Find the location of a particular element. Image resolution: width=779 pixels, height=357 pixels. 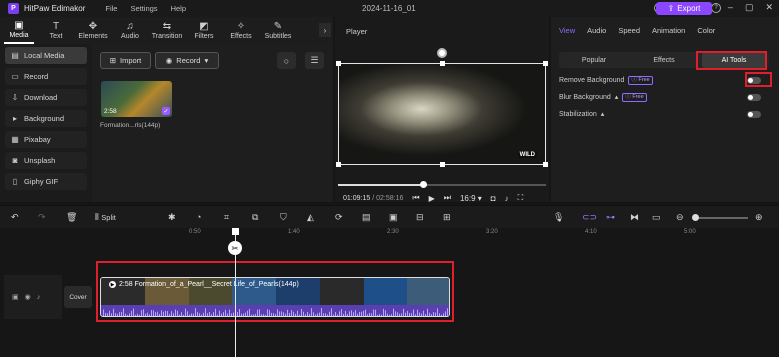

record-button: ◉ Record ▾ is located at coordinates (187, 60).